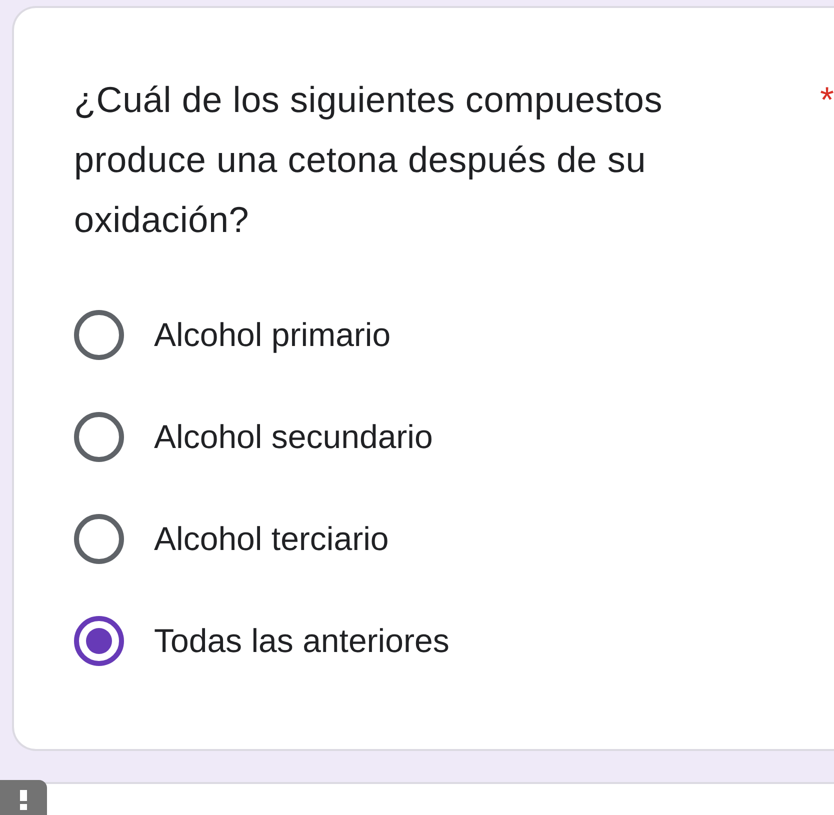 Image resolution: width=834 pixels, height=815 pixels. I want to click on alert-tab, so click(23, 797).